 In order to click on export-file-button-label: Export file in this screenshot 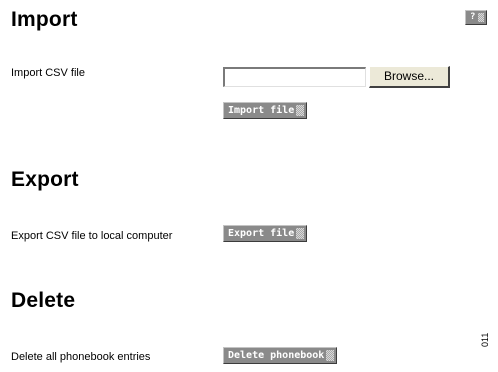, I will do `click(261, 233)`.